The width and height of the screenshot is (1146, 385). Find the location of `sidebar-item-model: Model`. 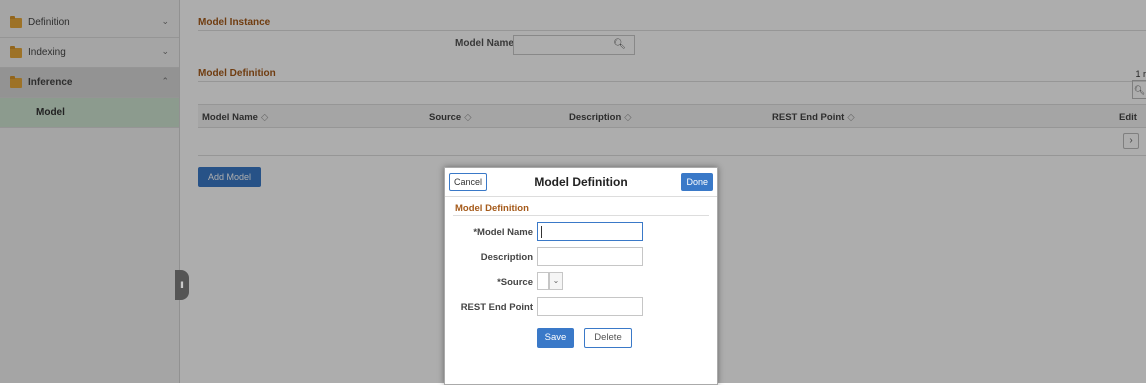

sidebar-item-model: Model is located at coordinates (89, 113).